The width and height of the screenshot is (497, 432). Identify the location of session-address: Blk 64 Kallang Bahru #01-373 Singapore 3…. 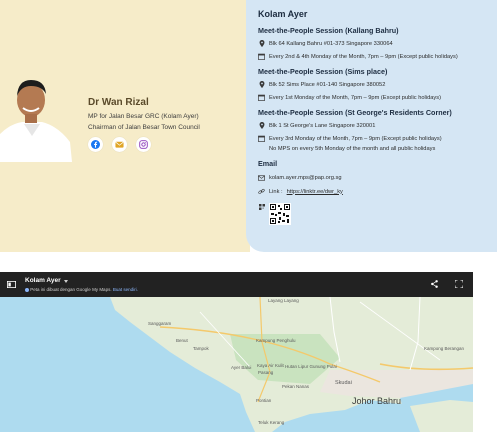
(325, 43).